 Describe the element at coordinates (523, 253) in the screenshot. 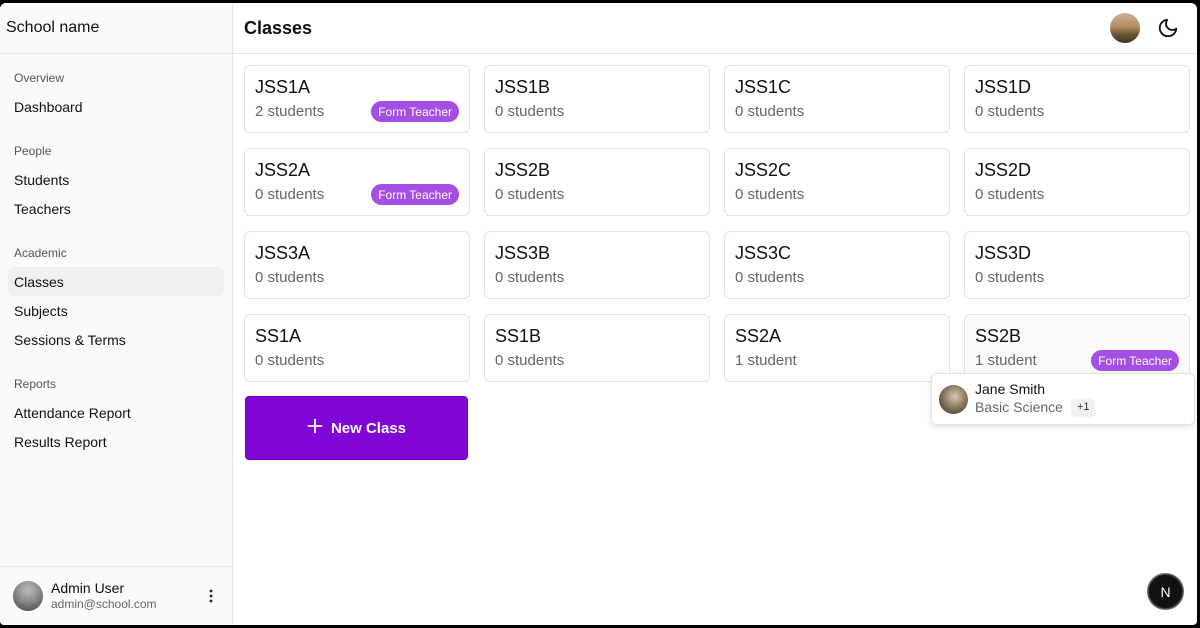

I see `class-name: JSS3B` at that location.